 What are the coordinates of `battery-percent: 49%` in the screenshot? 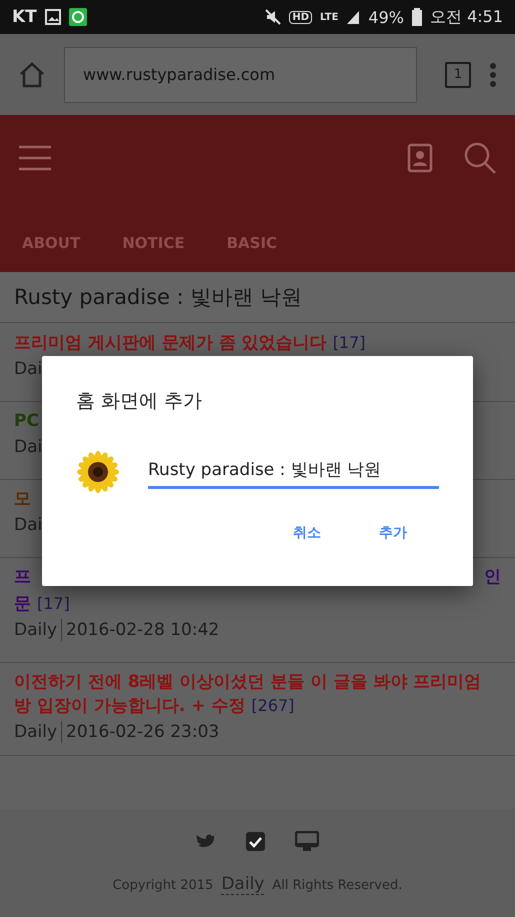 It's located at (386, 17).